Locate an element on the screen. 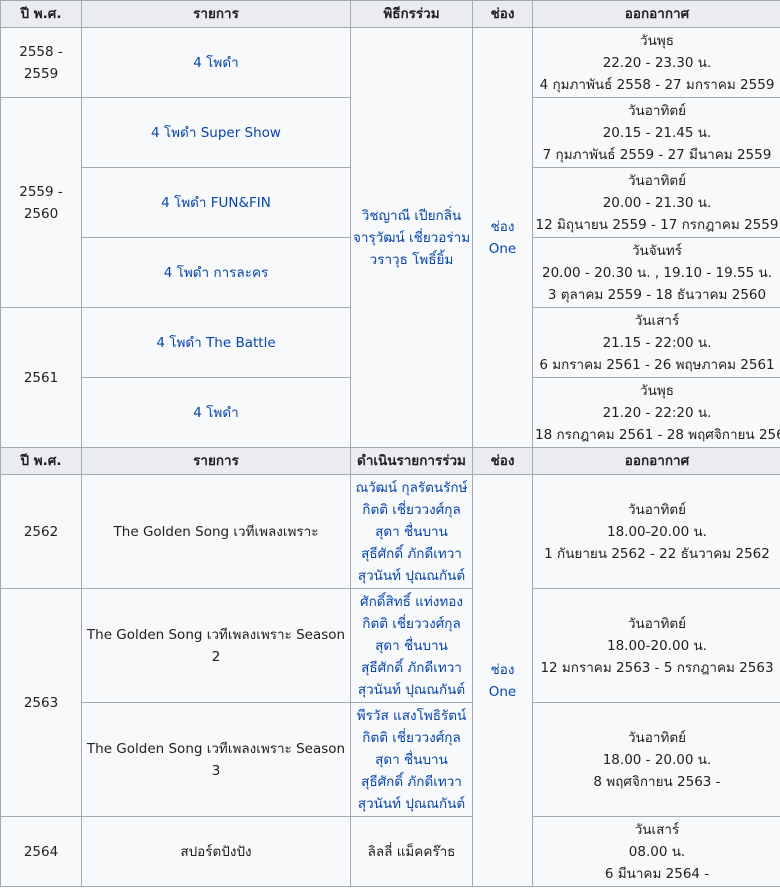 The image size is (780, 895). cohosts-cell: ลิลลี่ แม็คคร๊าธ is located at coordinates (411, 851).